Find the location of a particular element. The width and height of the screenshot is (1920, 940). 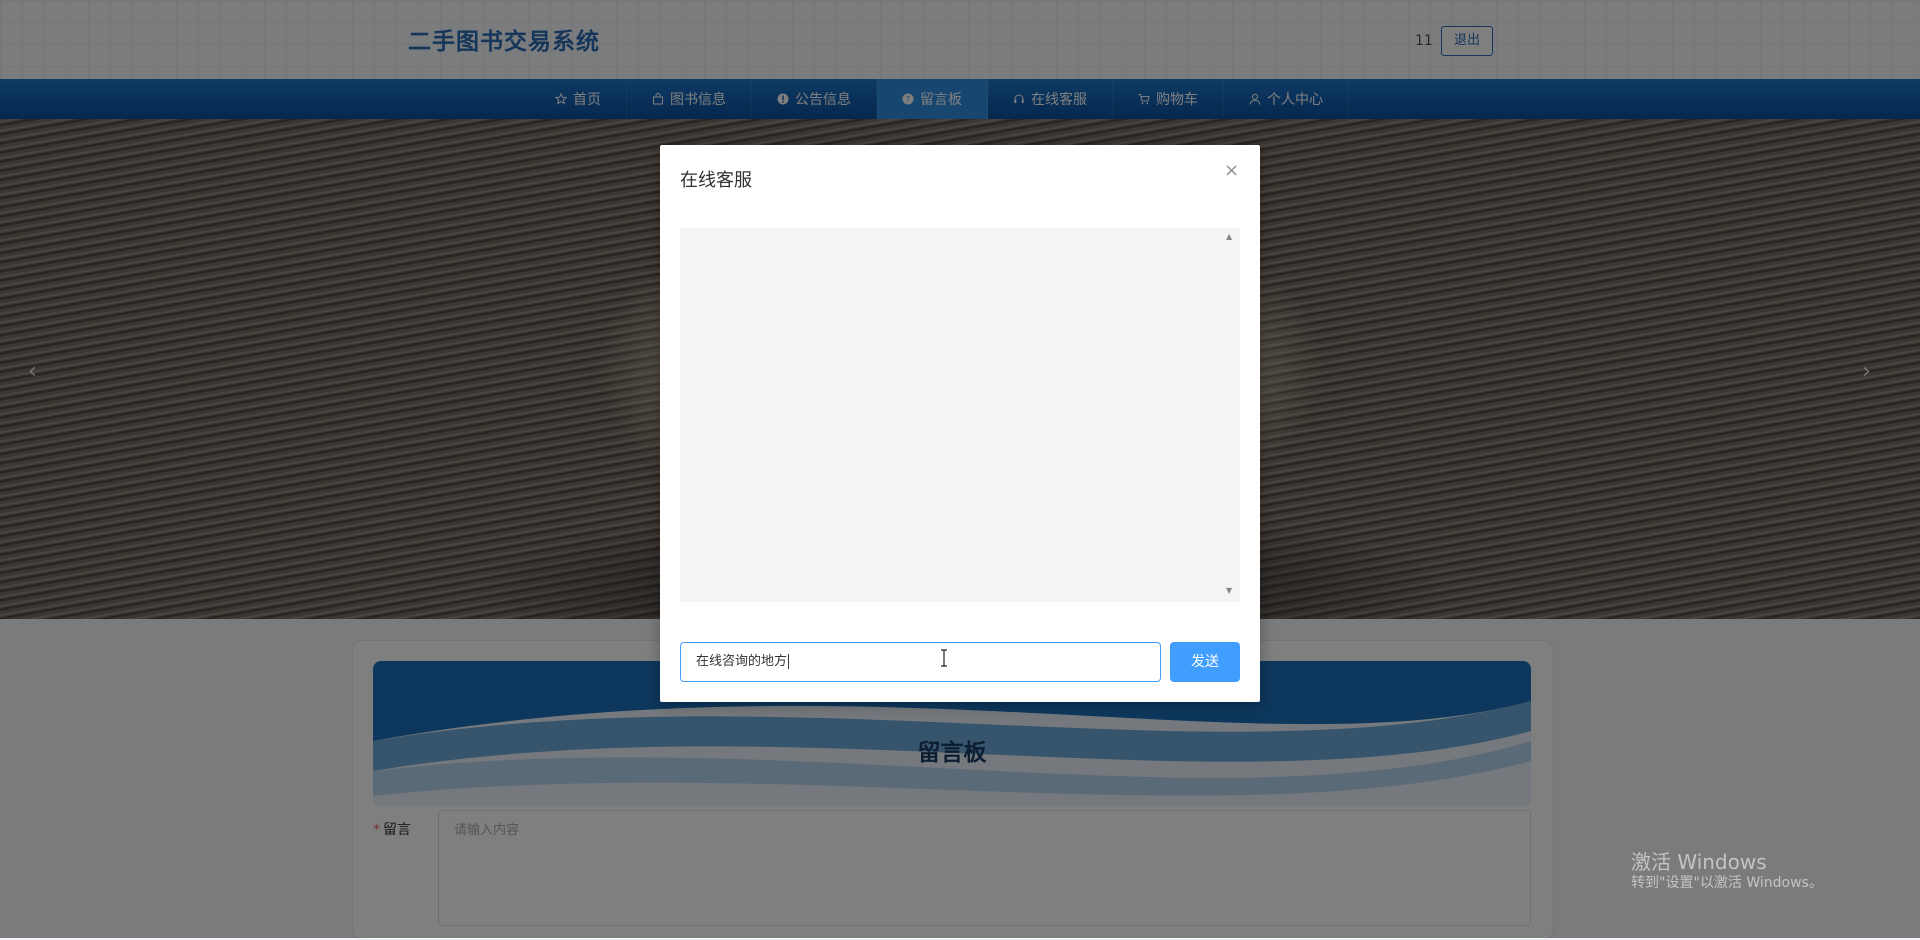

text-caret is located at coordinates (789, 661).